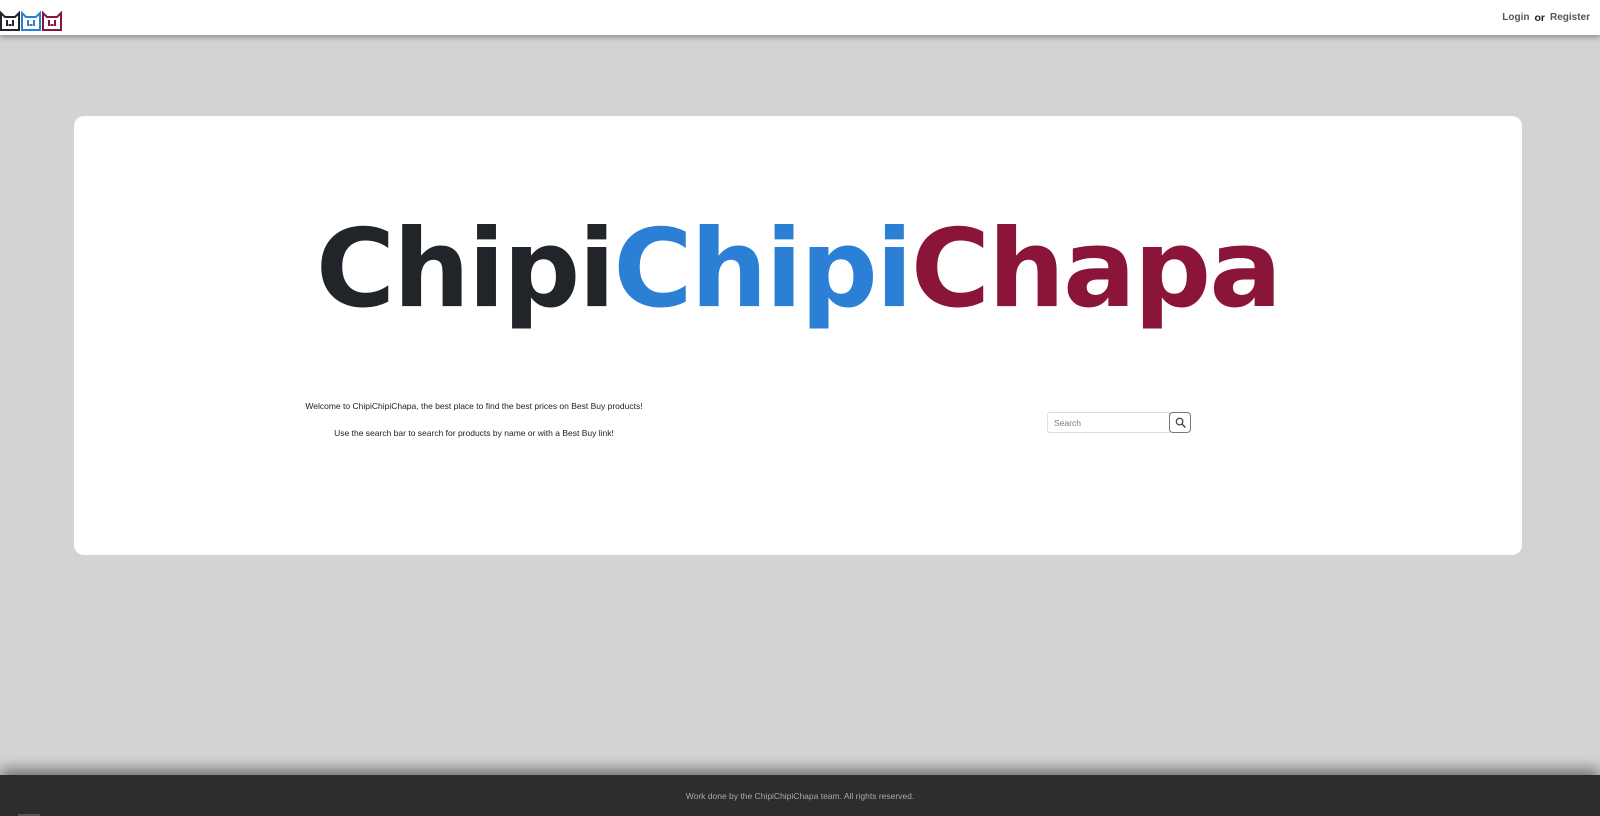 The image size is (1600, 816). I want to click on navbar: Login or Register, so click(800, 17).